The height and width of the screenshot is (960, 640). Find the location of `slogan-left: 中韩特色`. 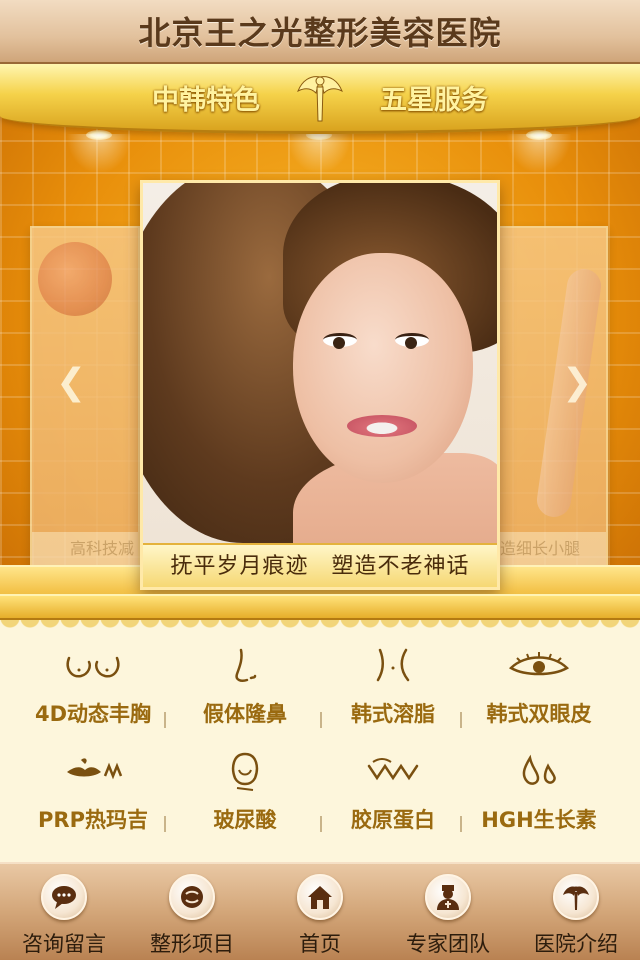

slogan-left: 中韩特色 is located at coordinates (206, 100).